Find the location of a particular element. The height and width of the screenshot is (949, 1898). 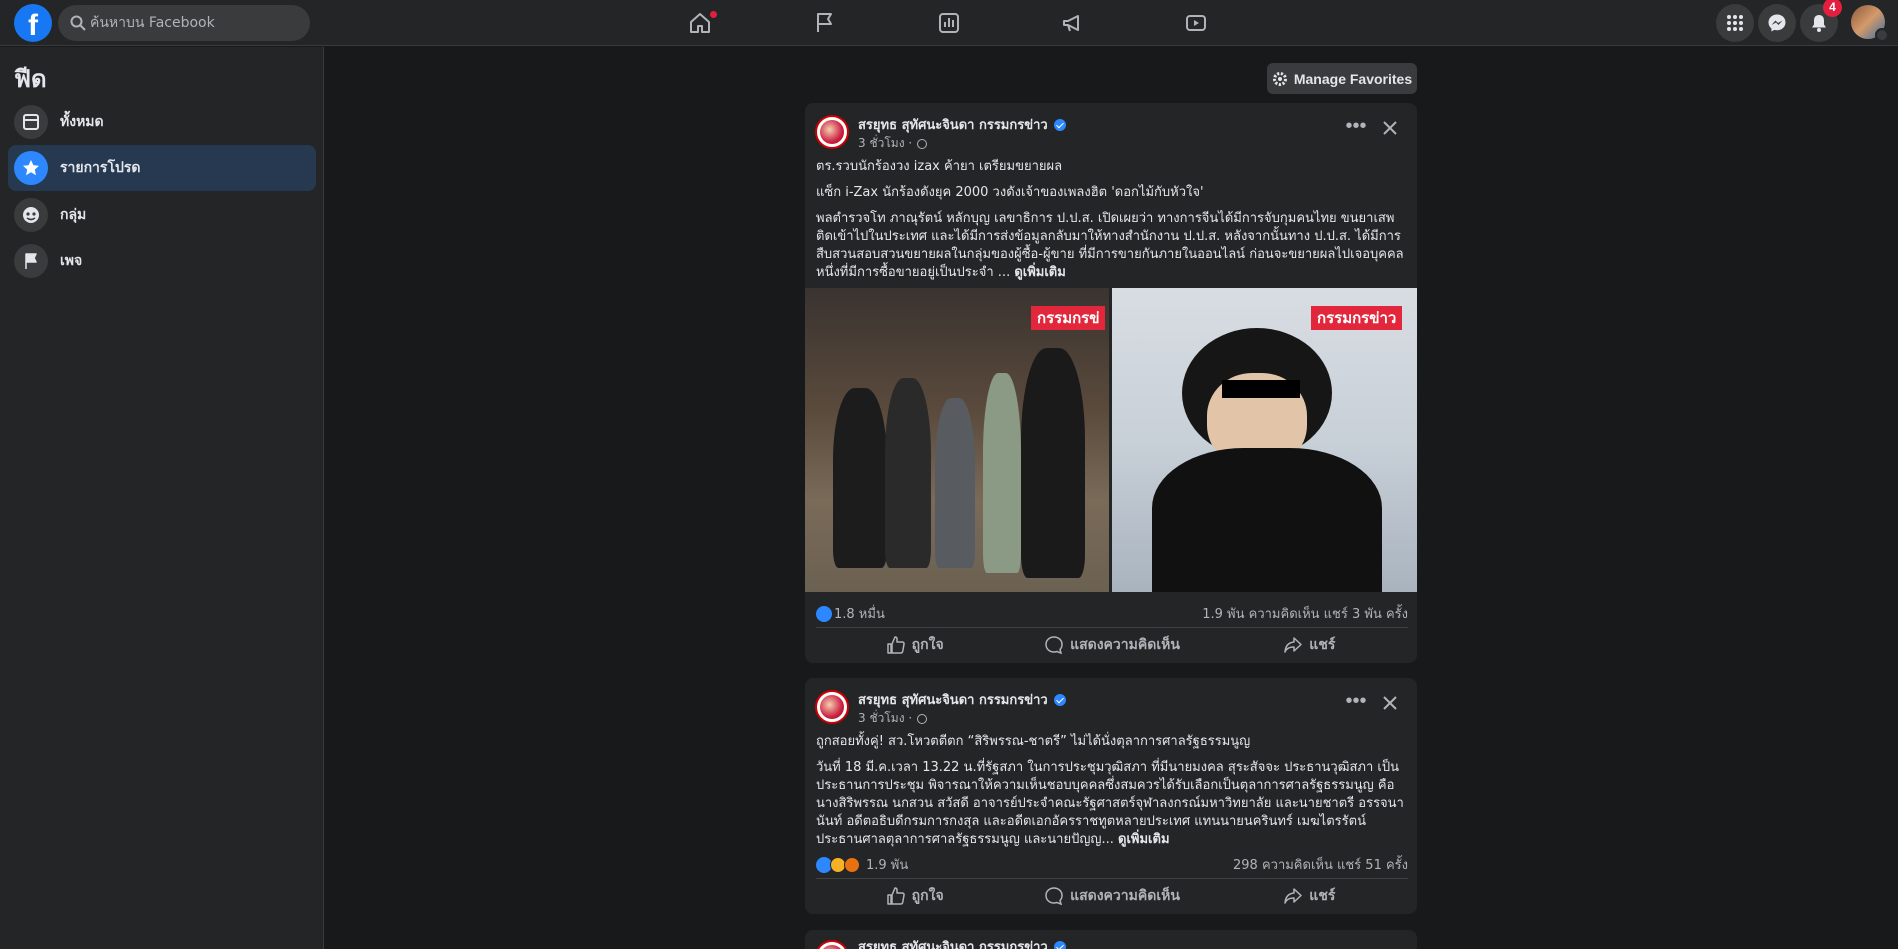

reaction-summary: 1.9 พัน is located at coordinates (862, 864).